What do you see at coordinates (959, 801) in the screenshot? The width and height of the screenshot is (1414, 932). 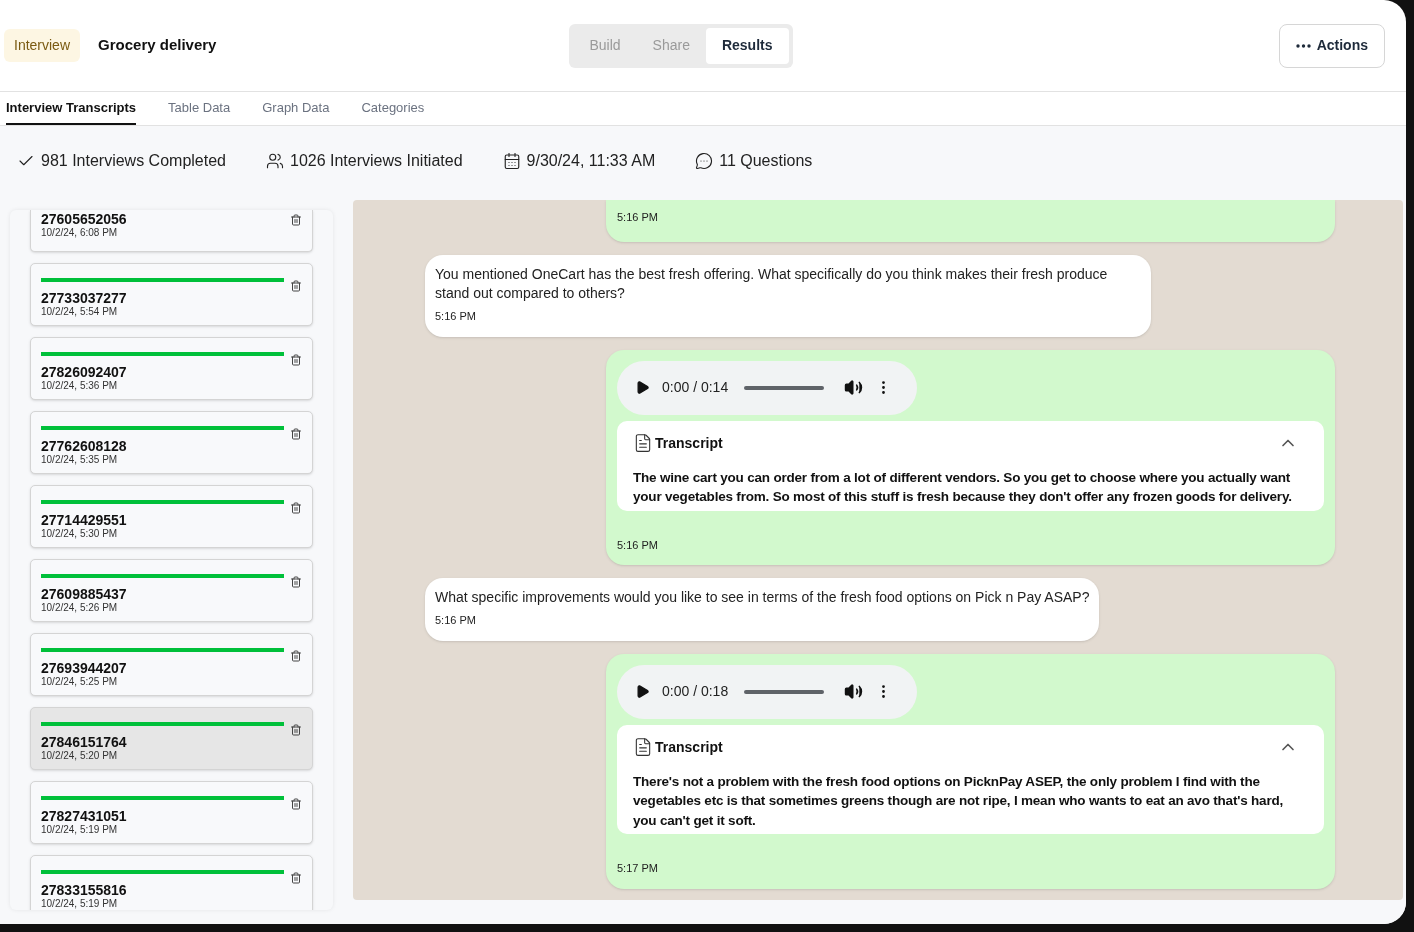 I see `transcript-text: There's not a problem with the fresh food options on PicknPay ASEP, the only problem I find with the vegetables etc is that sometimes greens though are not ripe, I mean who wants to eat an avo that's hard, you can't get it soft.` at bounding box center [959, 801].